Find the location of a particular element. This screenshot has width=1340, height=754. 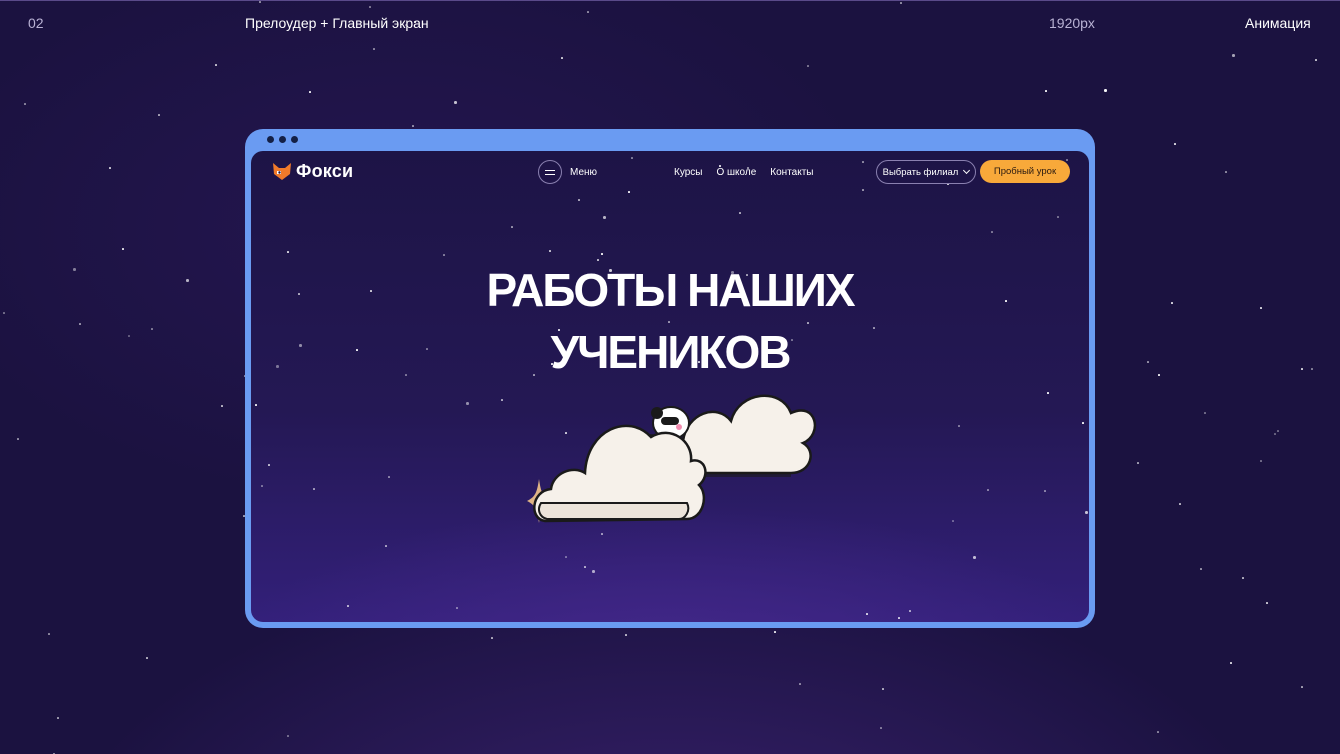

window-controls is located at coordinates (282, 139).